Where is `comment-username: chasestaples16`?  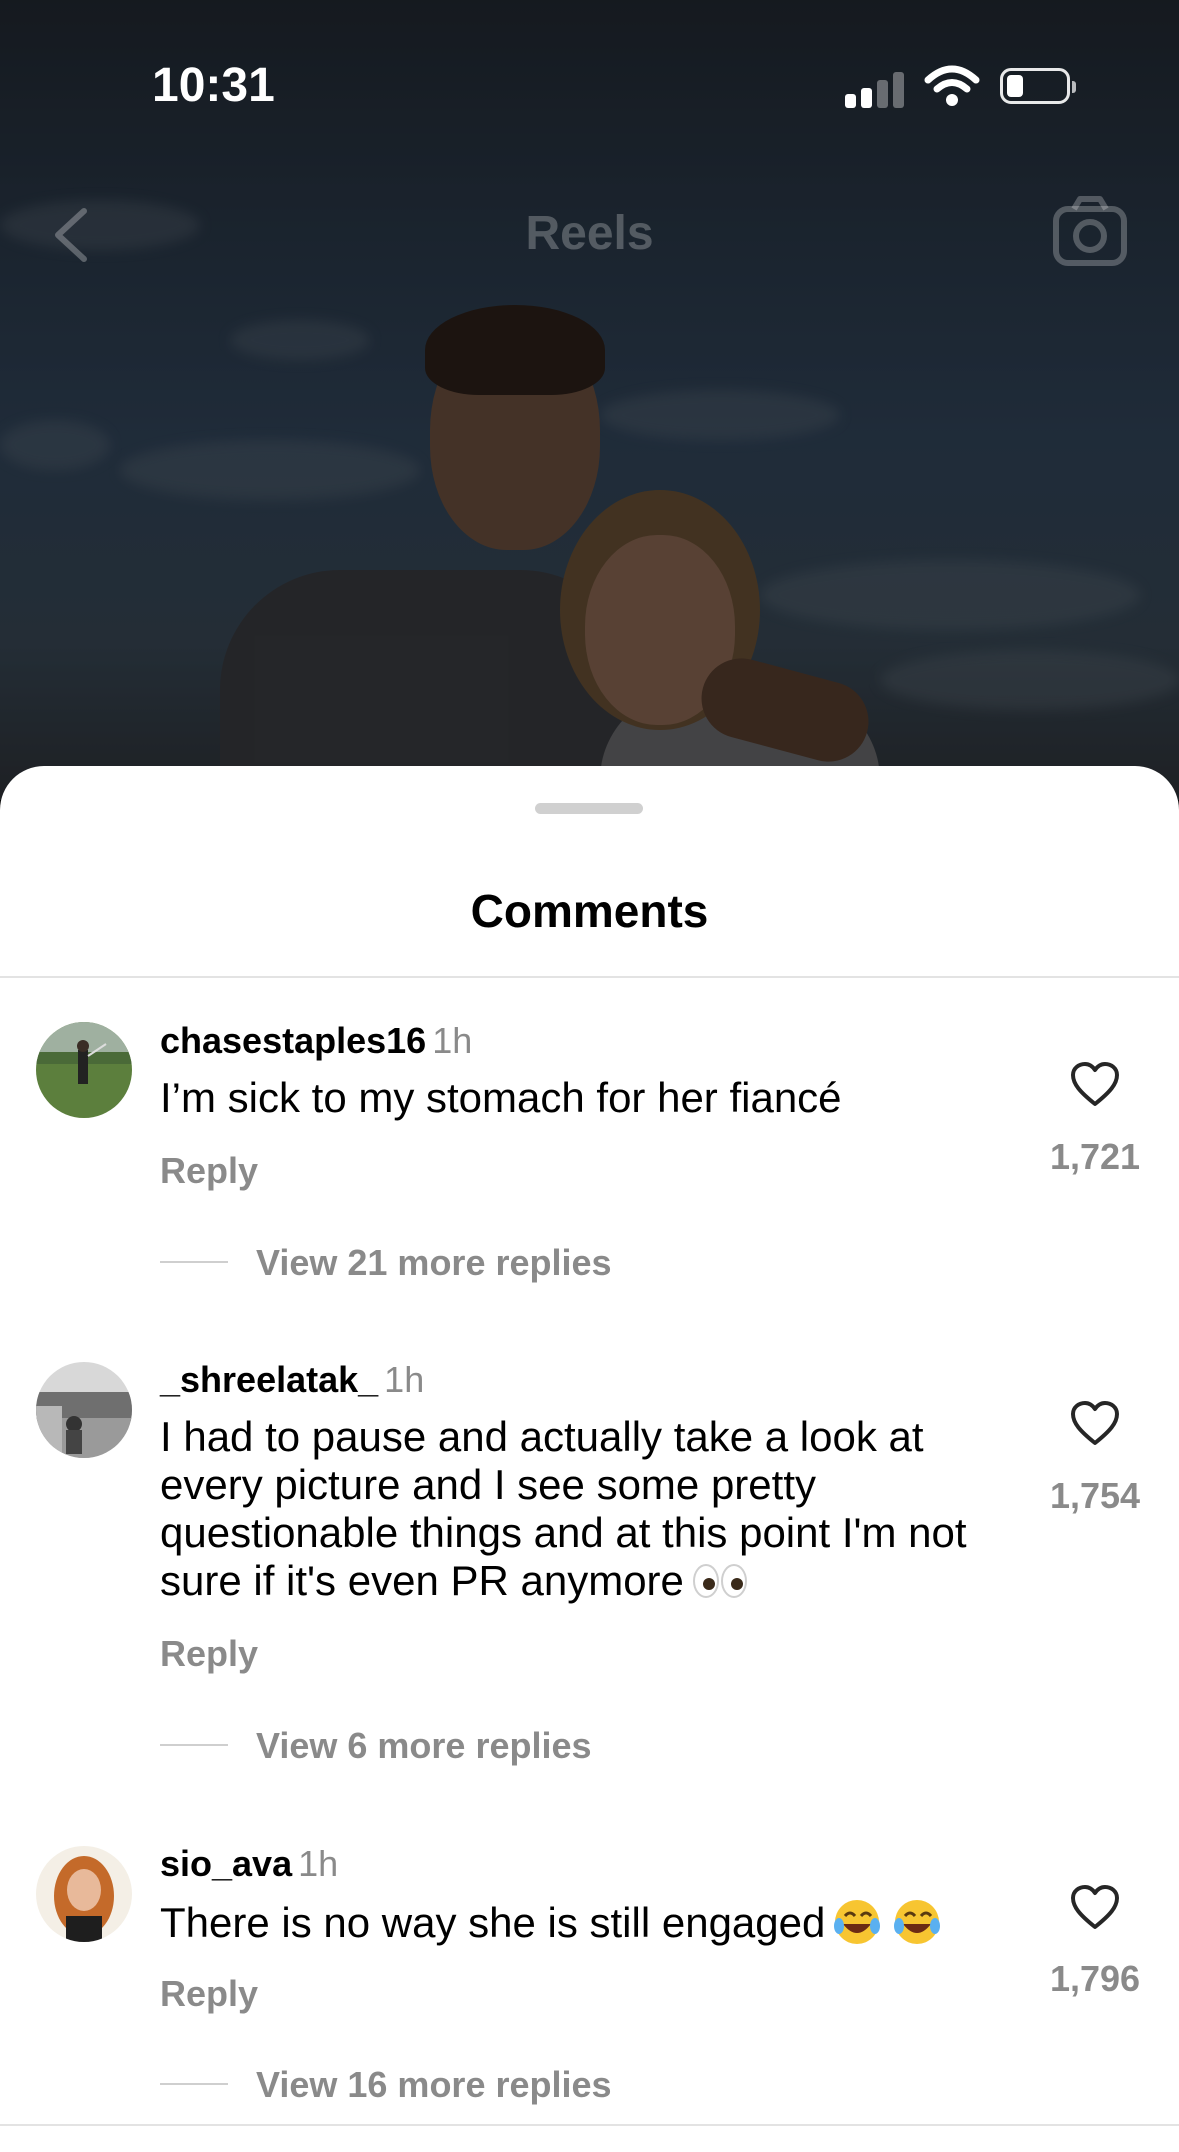 comment-username: chasestaples16 is located at coordinates (293, 1040).